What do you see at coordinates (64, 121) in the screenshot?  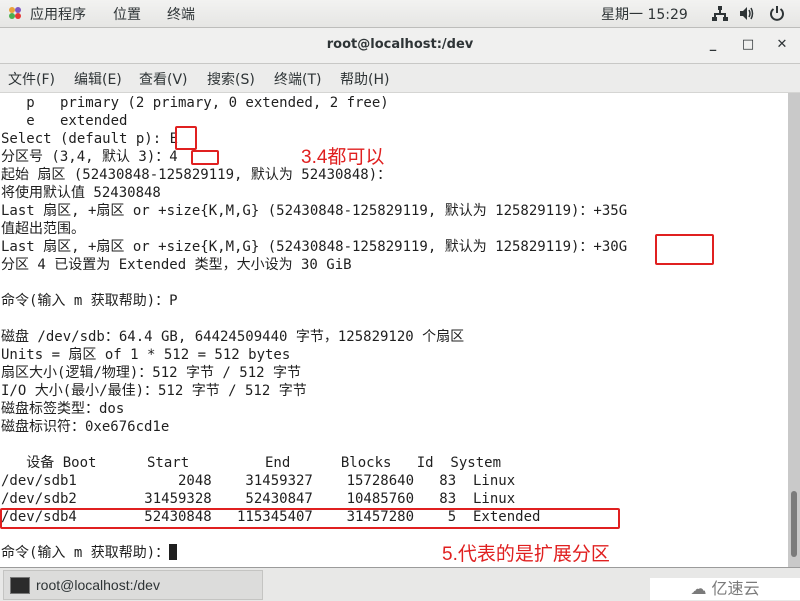 I see `terminal-line: e extended` at bounding box center [64, 121].